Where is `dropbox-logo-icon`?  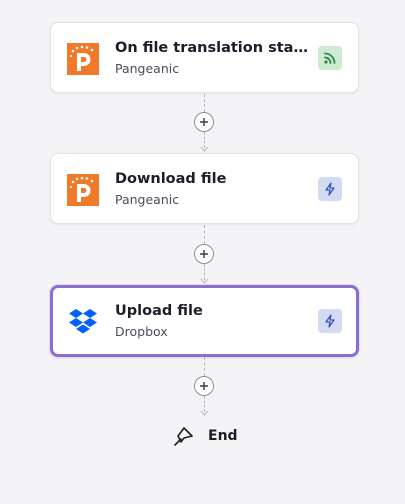
dropbox-logo-icon is located at coordinates (83, 321).